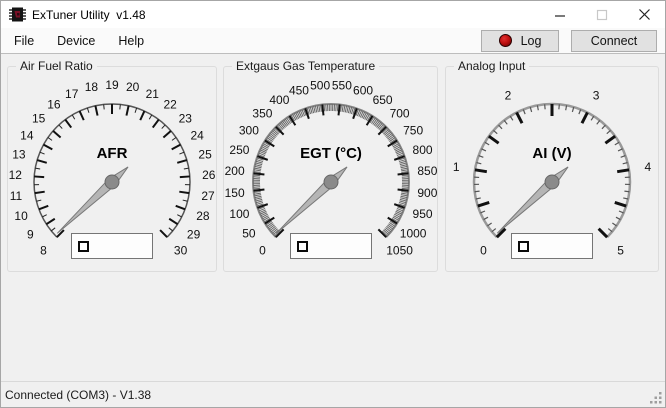  I want to click on close-icon, so click(644, 14).